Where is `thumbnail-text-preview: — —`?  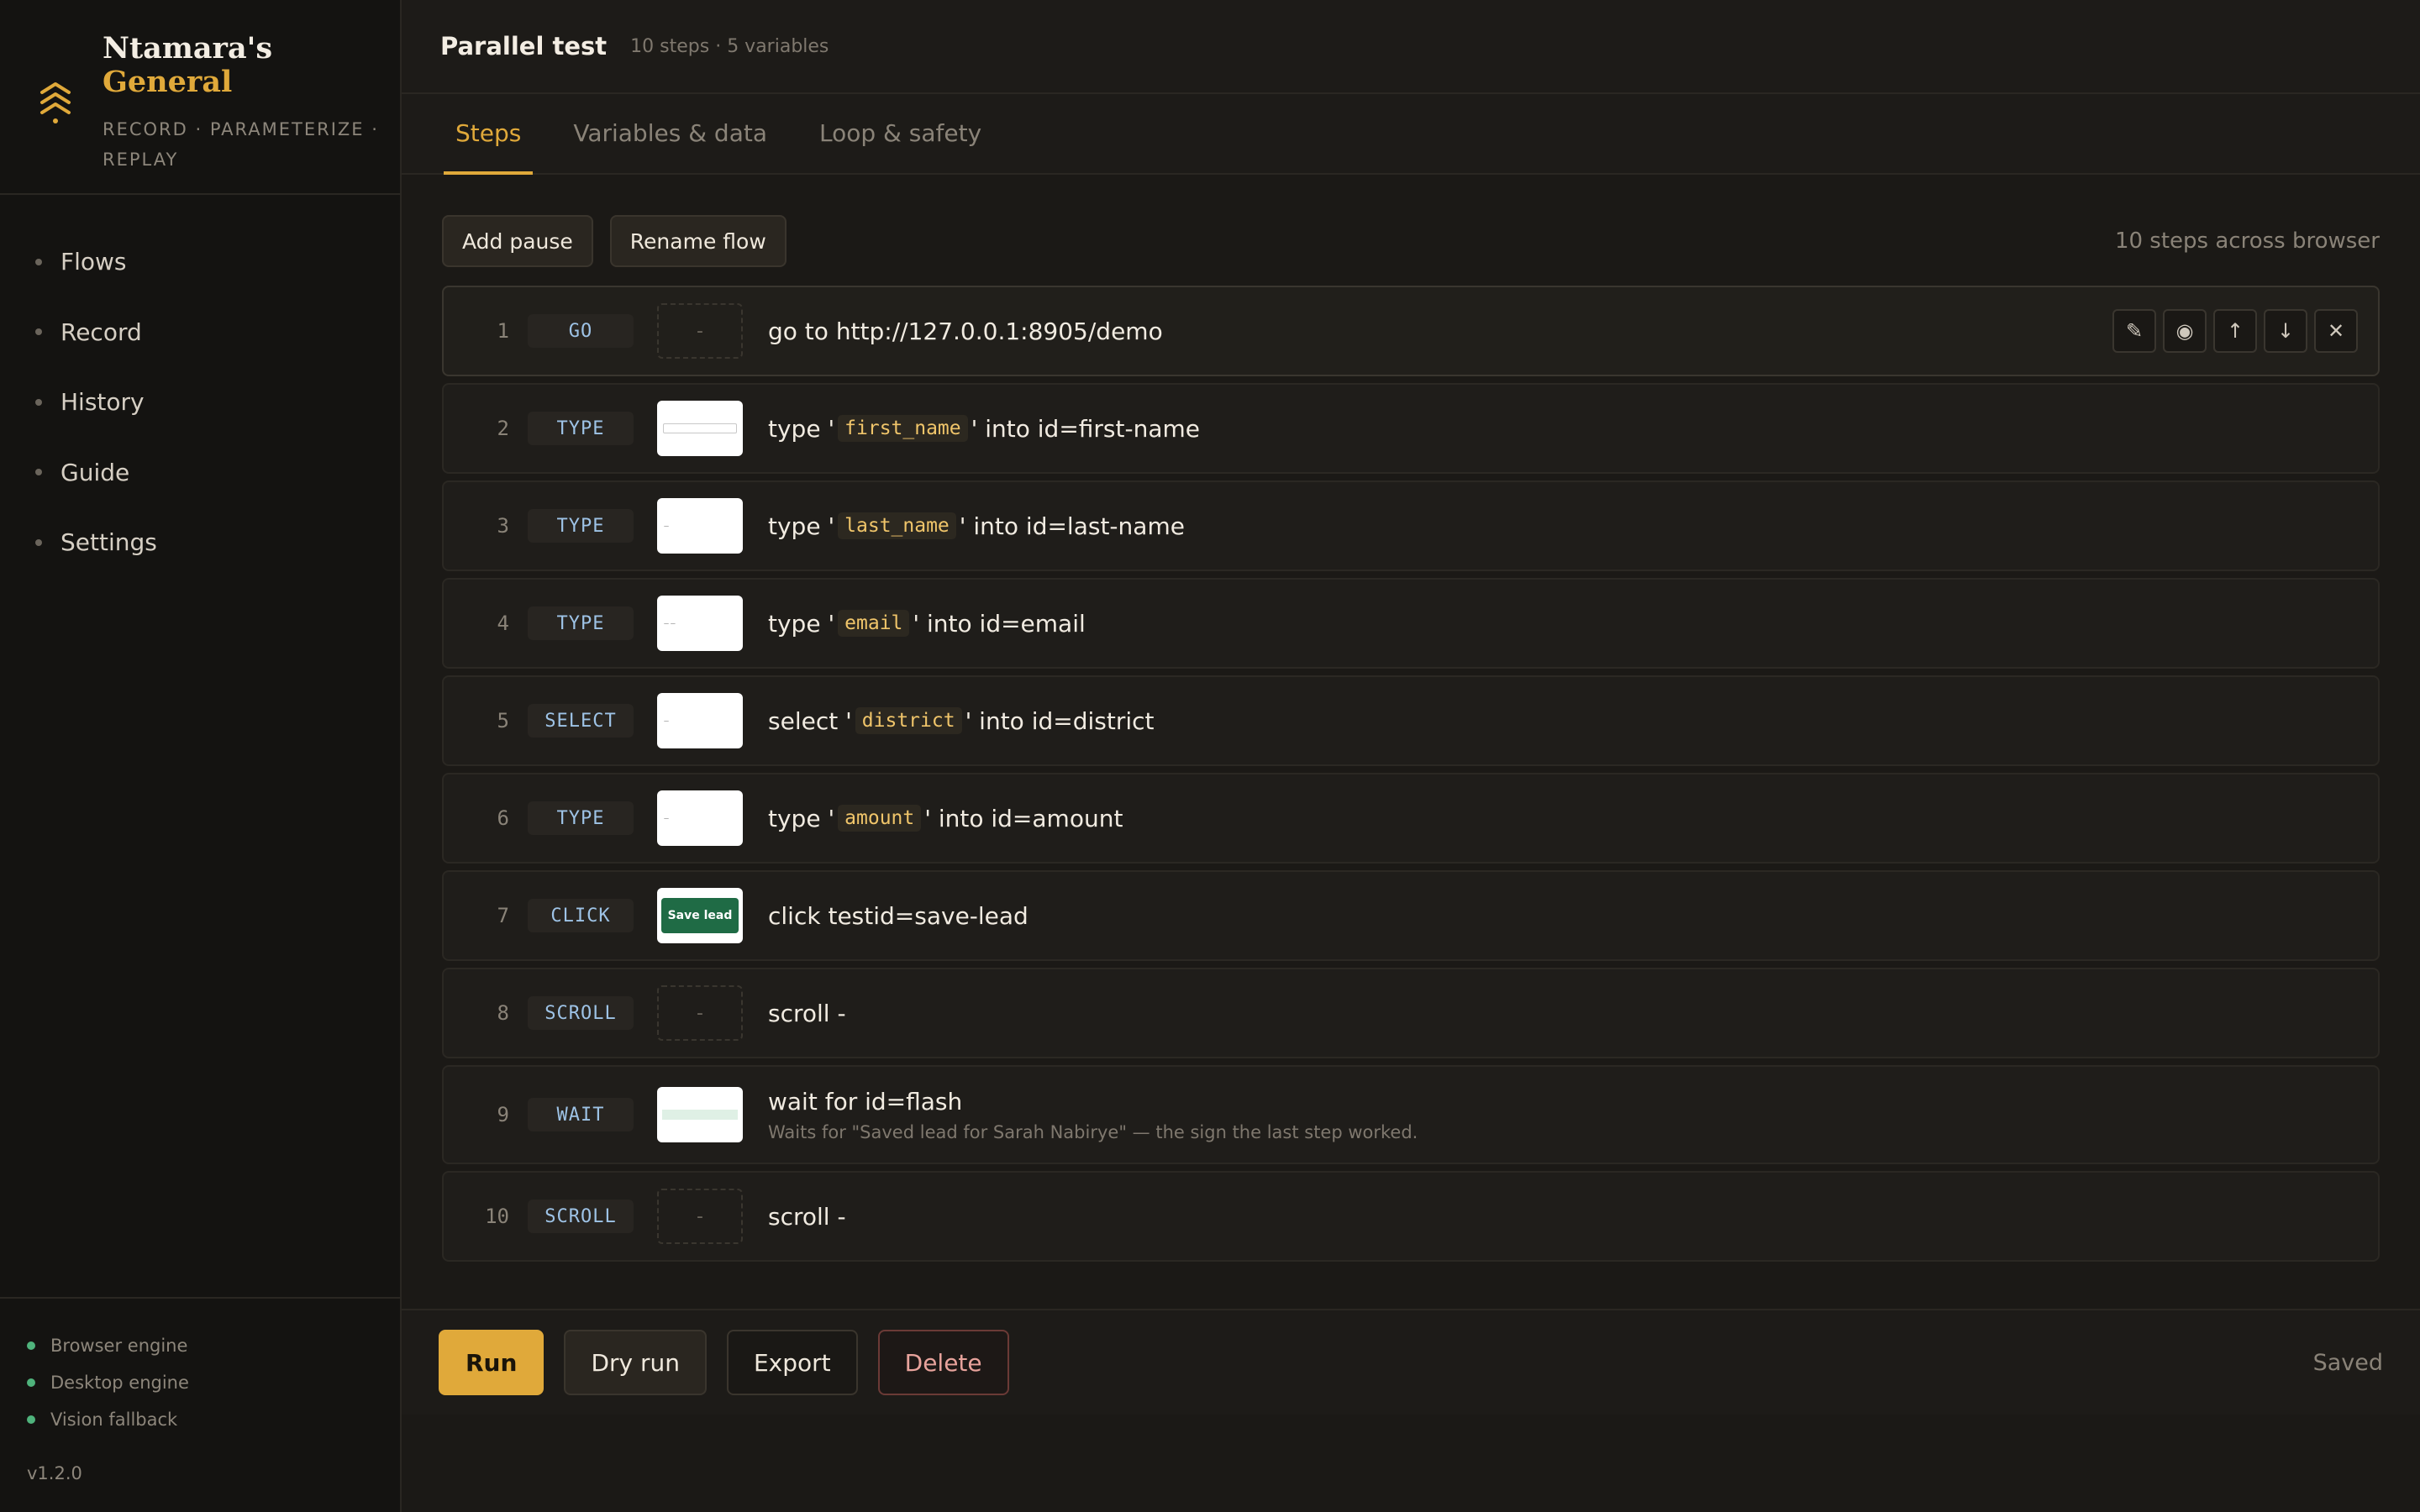
thumbnail-text-preview: — — is located at coordinates (670, 623).